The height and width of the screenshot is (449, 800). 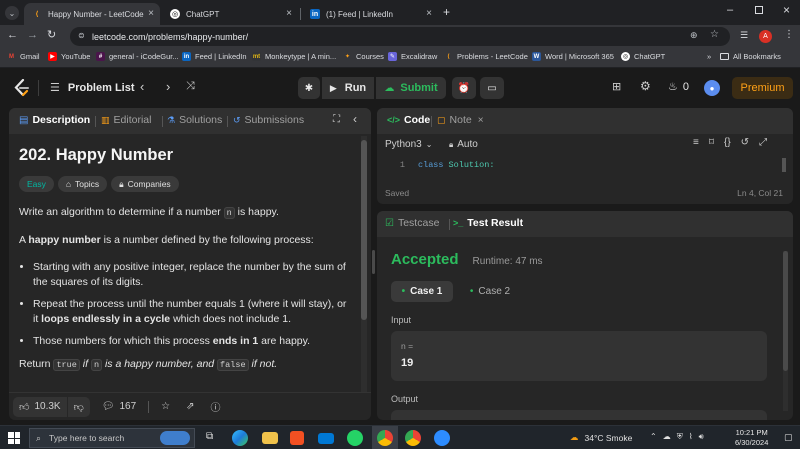 I want to click on chrome-icon, so click(x=385, y=438).